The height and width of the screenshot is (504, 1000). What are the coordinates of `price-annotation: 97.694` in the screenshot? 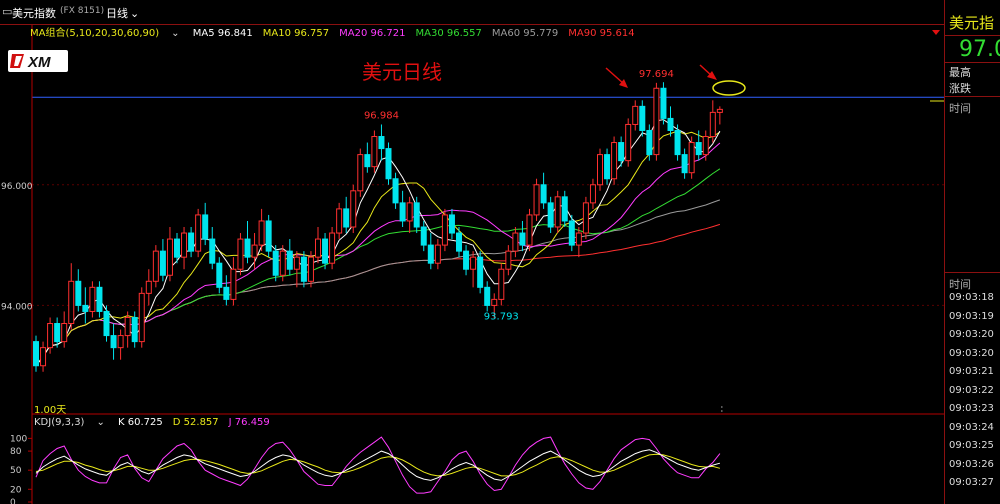 It's located at (656, 74).